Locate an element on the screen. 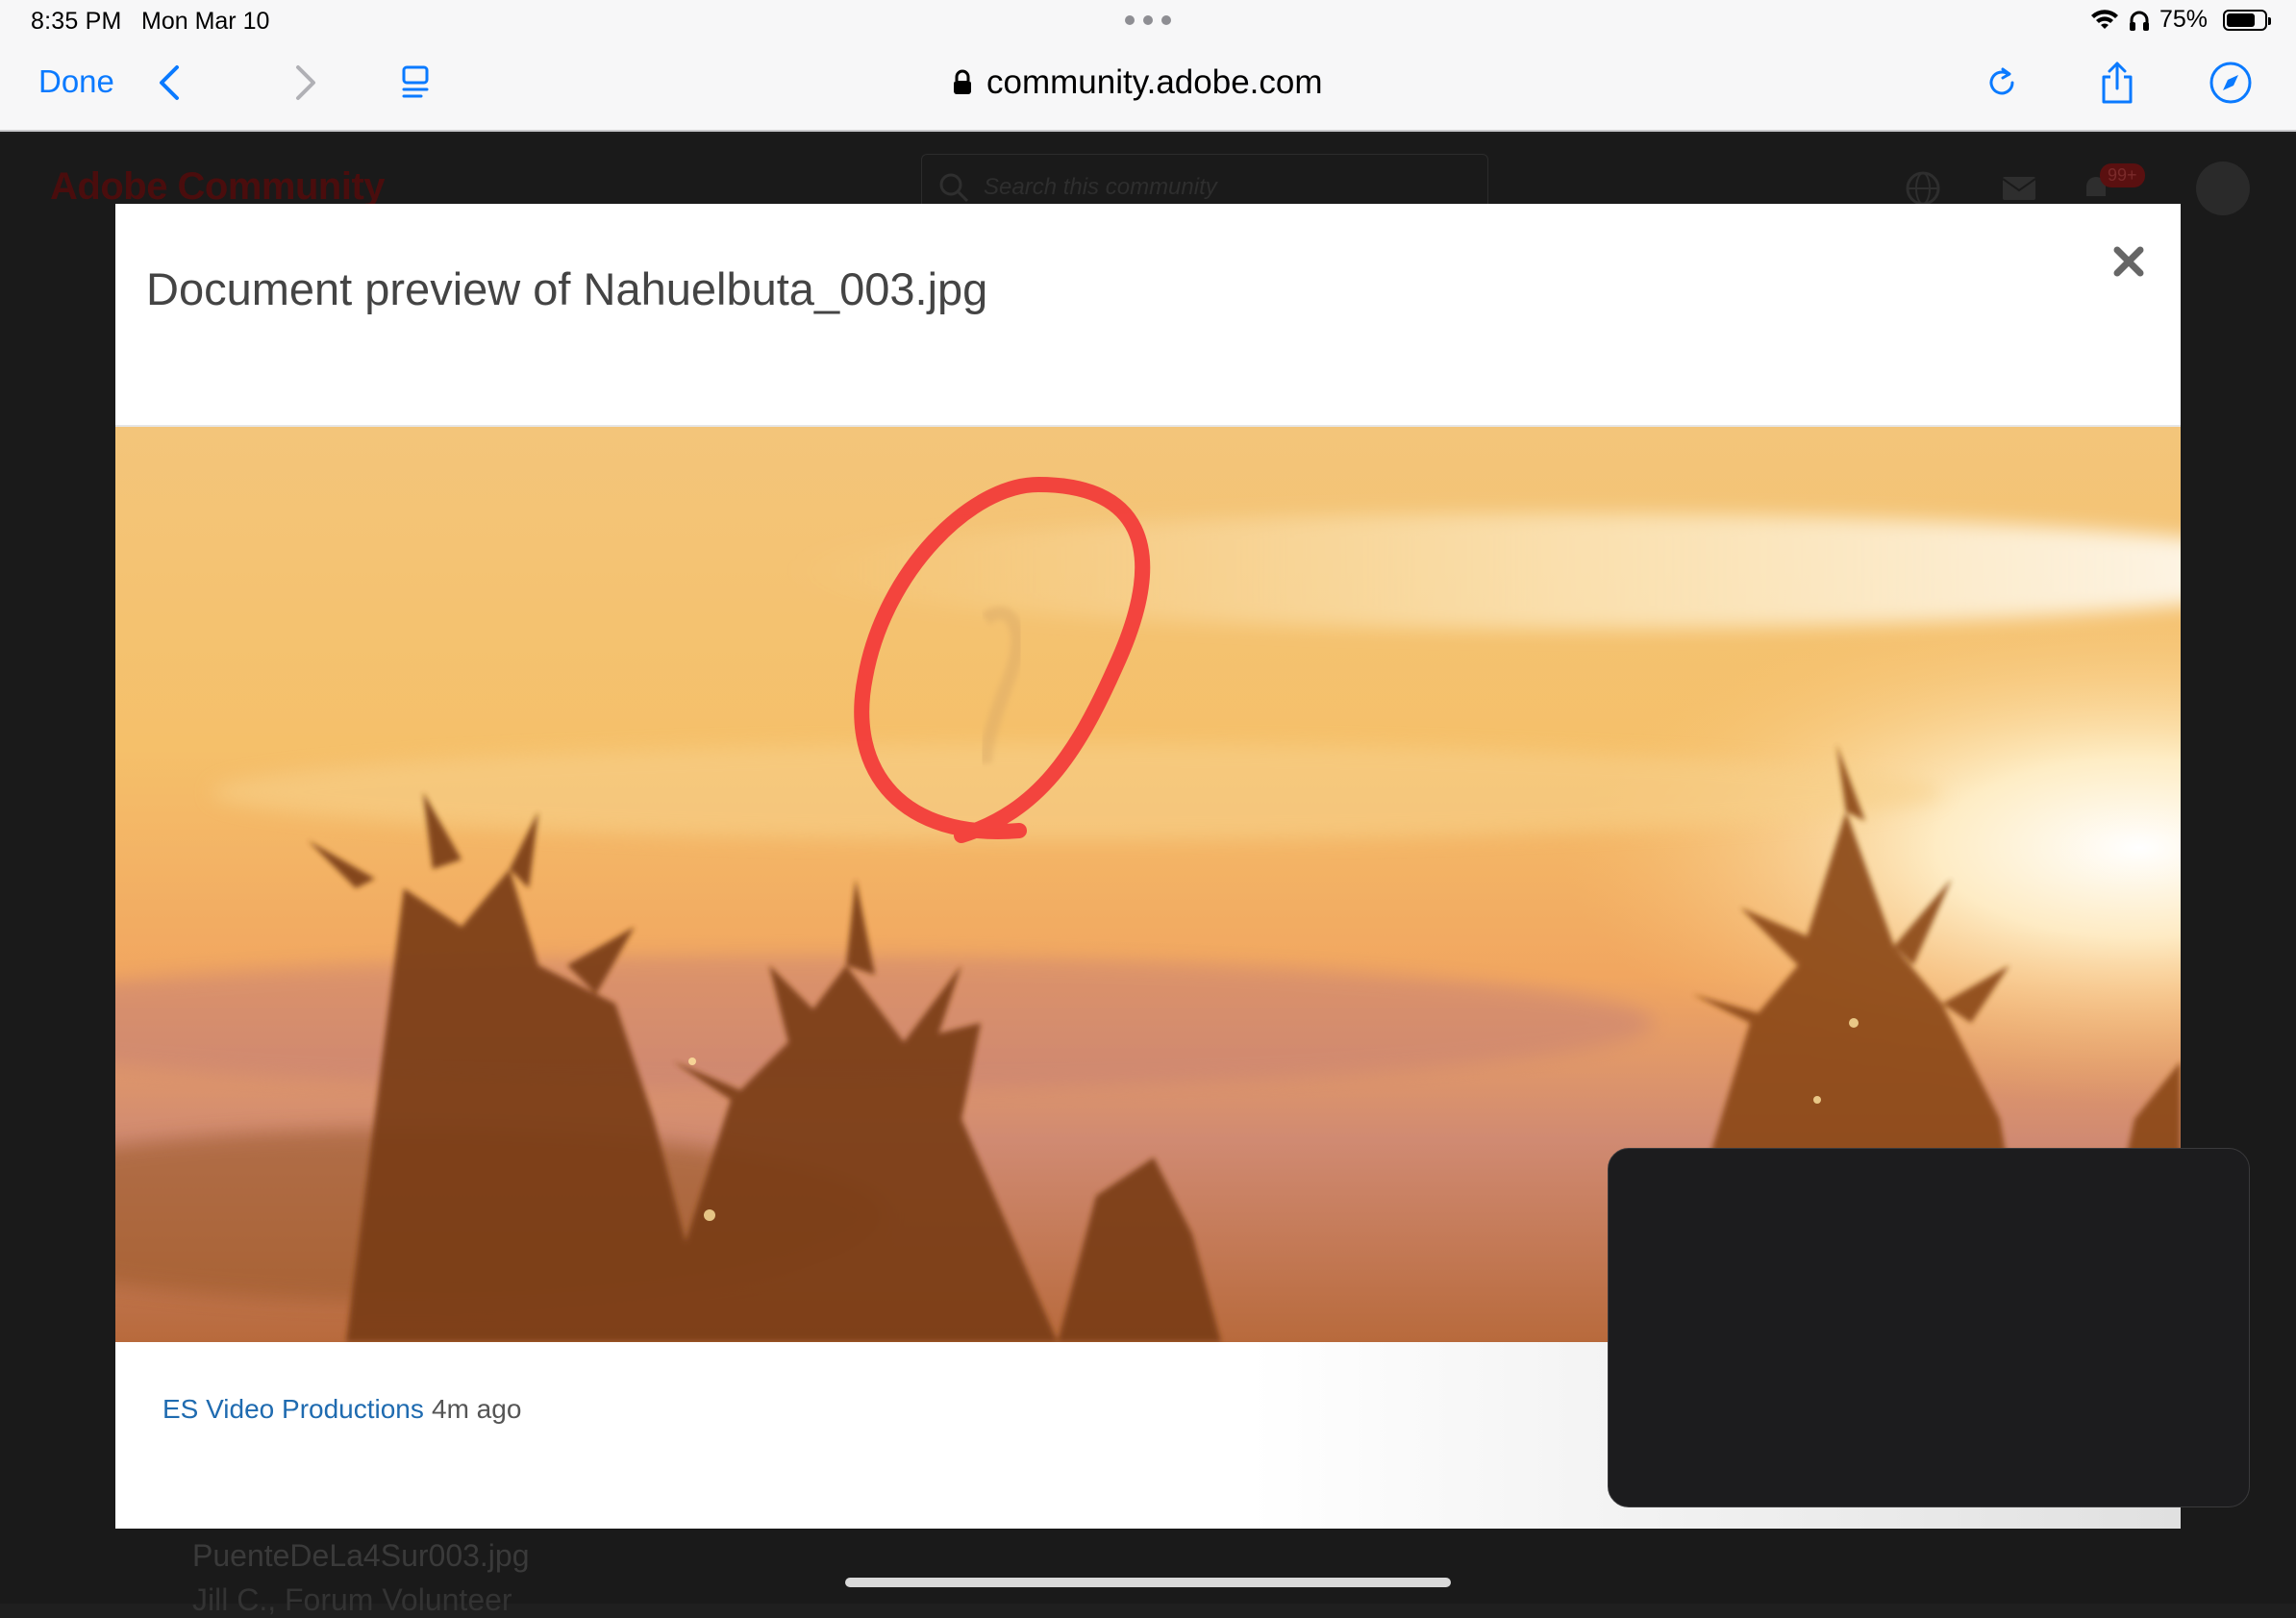 The height and width of the screenshot is (1618, 2296). floating-overlay-panel is located at coordinates (1929, 1327).